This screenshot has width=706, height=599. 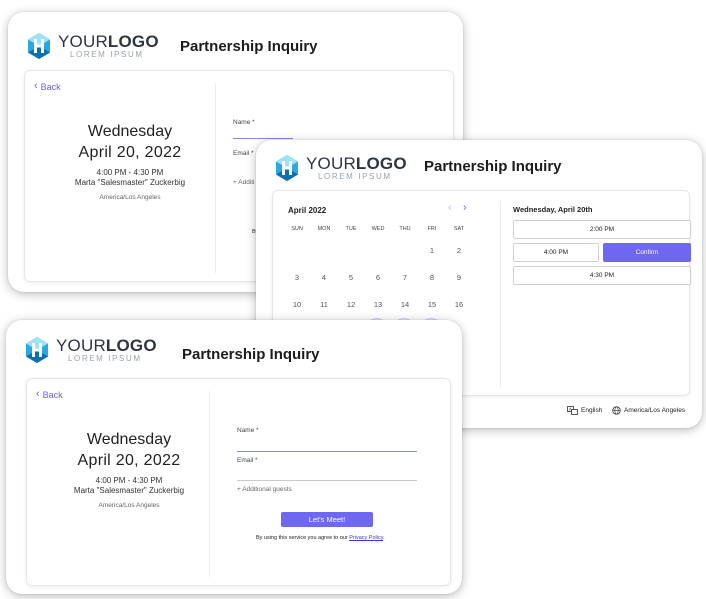 What do you see at coordinates (592, 410) in the screenshot?
I see `language-label: English` at bounding box center [592, 410].